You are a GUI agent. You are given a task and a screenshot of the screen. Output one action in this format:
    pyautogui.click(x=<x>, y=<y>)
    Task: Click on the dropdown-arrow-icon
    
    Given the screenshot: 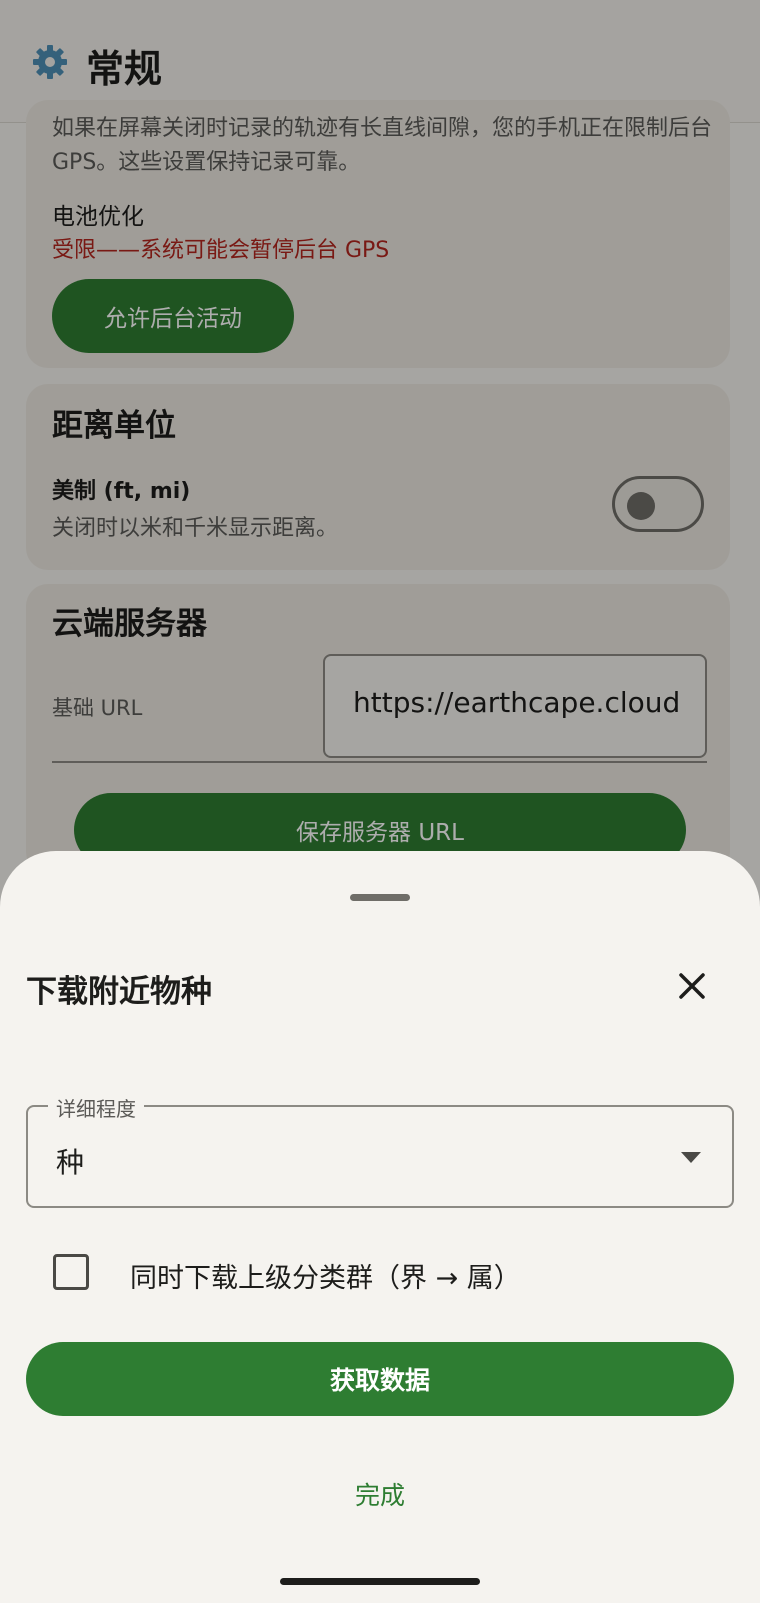 What is the action you would take?
    pyautogui.click(x=691, y=1157)
    